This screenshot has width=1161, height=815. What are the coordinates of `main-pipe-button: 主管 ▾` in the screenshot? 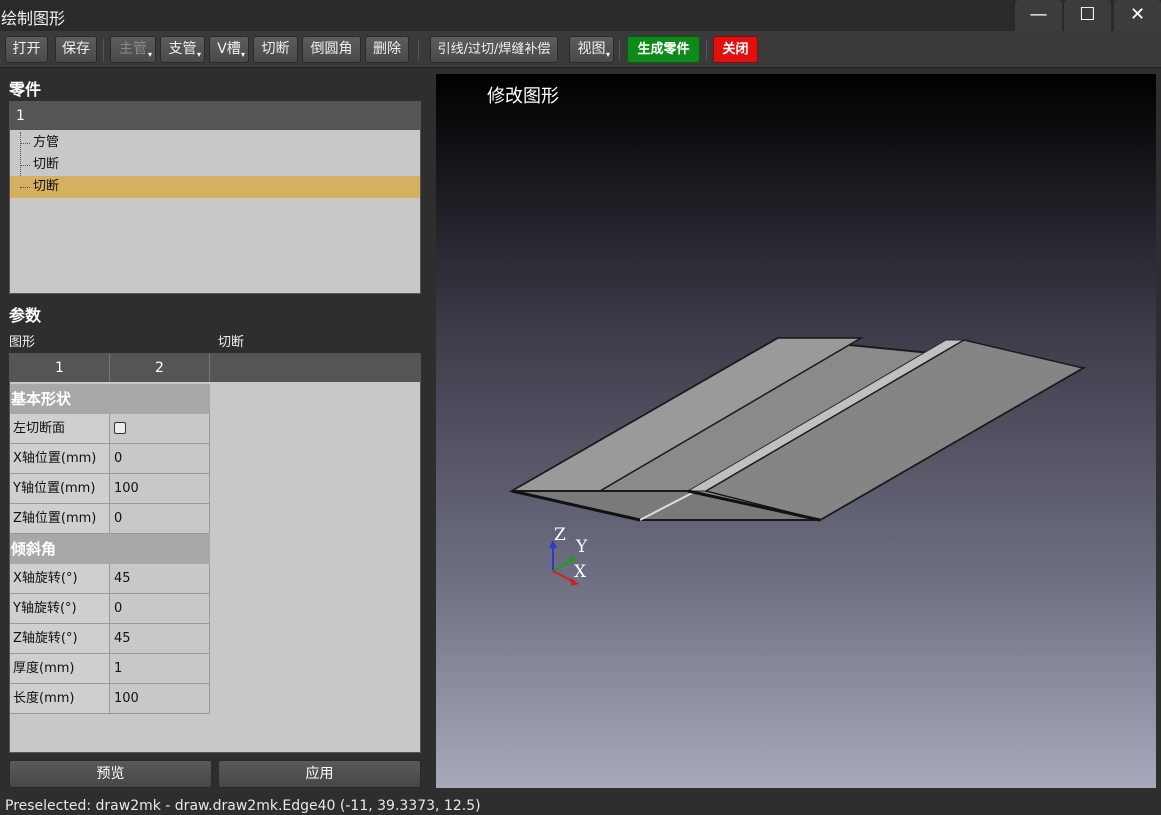 It's located at (133, 49).